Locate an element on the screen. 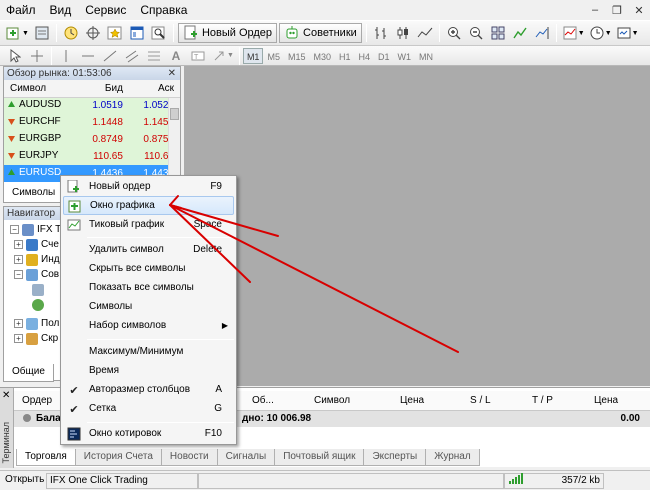 This screenshot has width=650, height=490. tab-symbols: Символы is located at coordinates (34, 194).